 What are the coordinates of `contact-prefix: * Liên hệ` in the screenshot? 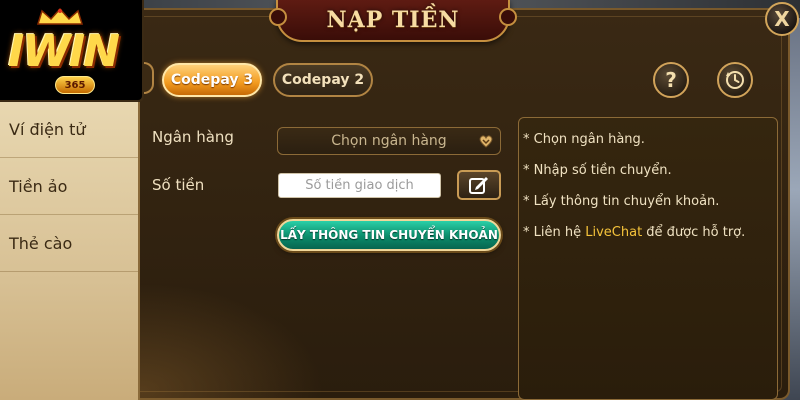 It's located at (554, 232).